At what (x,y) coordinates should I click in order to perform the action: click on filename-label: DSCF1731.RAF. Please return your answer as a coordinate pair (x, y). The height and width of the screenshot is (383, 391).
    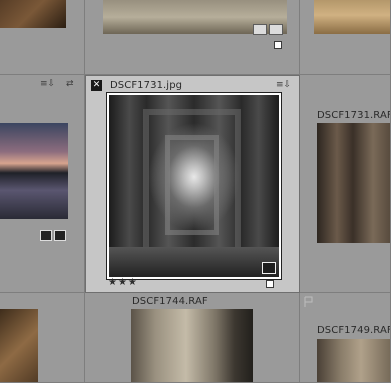
    Looking at the image, I should click on (354, 115).